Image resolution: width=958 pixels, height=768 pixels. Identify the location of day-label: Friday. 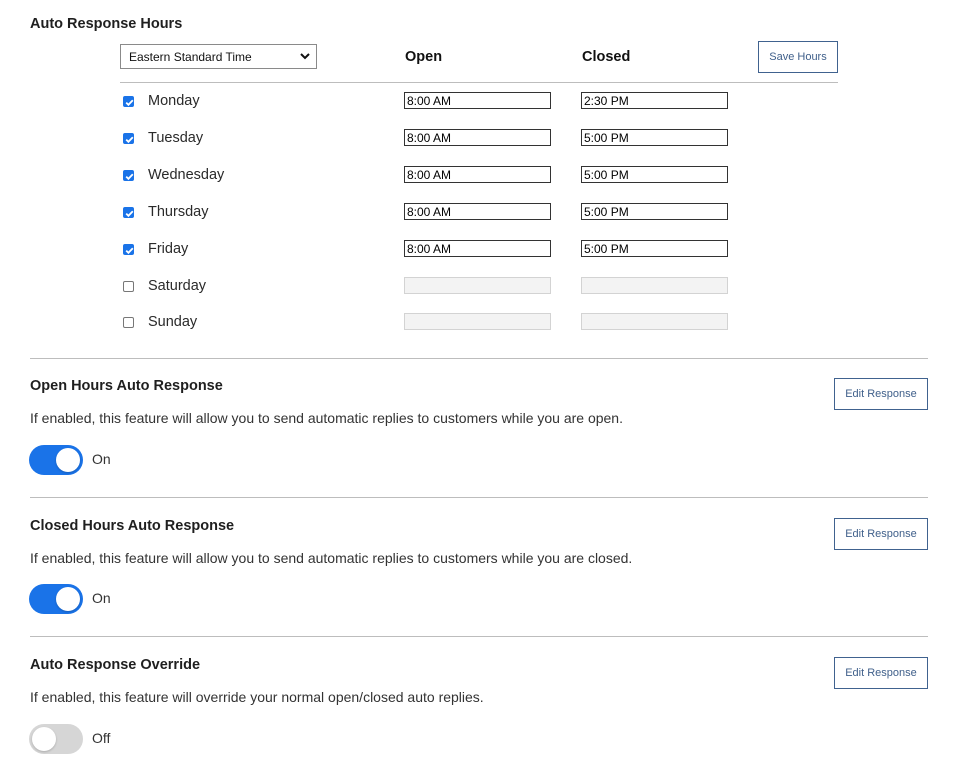
(168, 248).